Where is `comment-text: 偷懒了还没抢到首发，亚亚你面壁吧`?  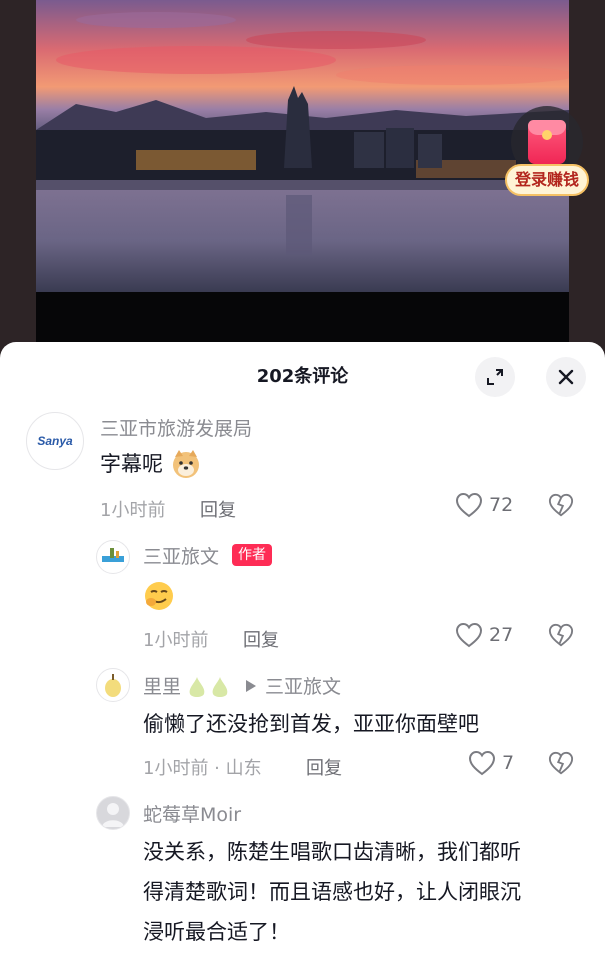 comment-text: 偷懒了还没抢到首发，亚亚你面壁吧 is located at coordinates (311, 724).